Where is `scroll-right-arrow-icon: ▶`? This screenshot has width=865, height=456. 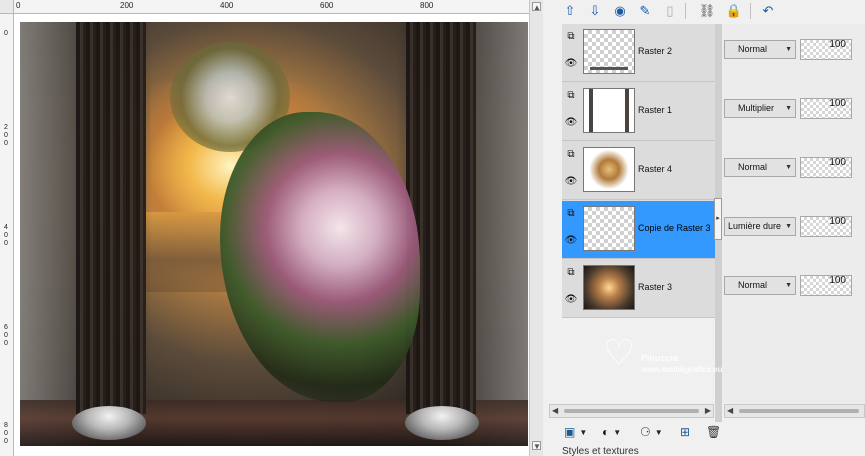 scroll-right-arrow-icon: ▶ is located at coordinates (708, 410).